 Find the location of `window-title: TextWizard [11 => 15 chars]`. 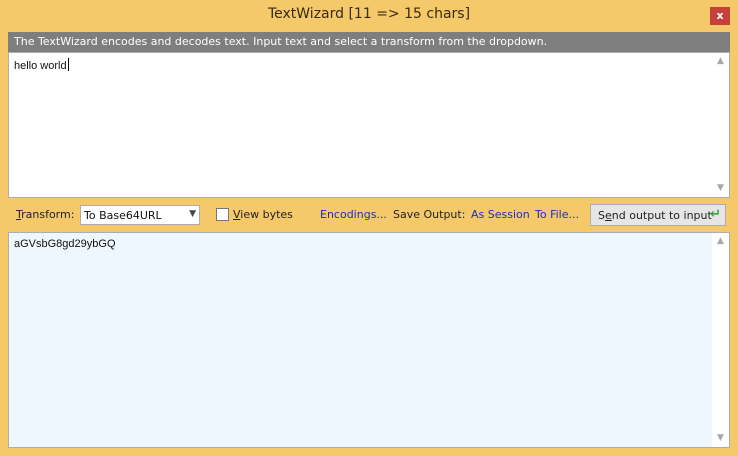

window-title: TextWizard [11 => 15 chars] is located at coordinates (369, 14).